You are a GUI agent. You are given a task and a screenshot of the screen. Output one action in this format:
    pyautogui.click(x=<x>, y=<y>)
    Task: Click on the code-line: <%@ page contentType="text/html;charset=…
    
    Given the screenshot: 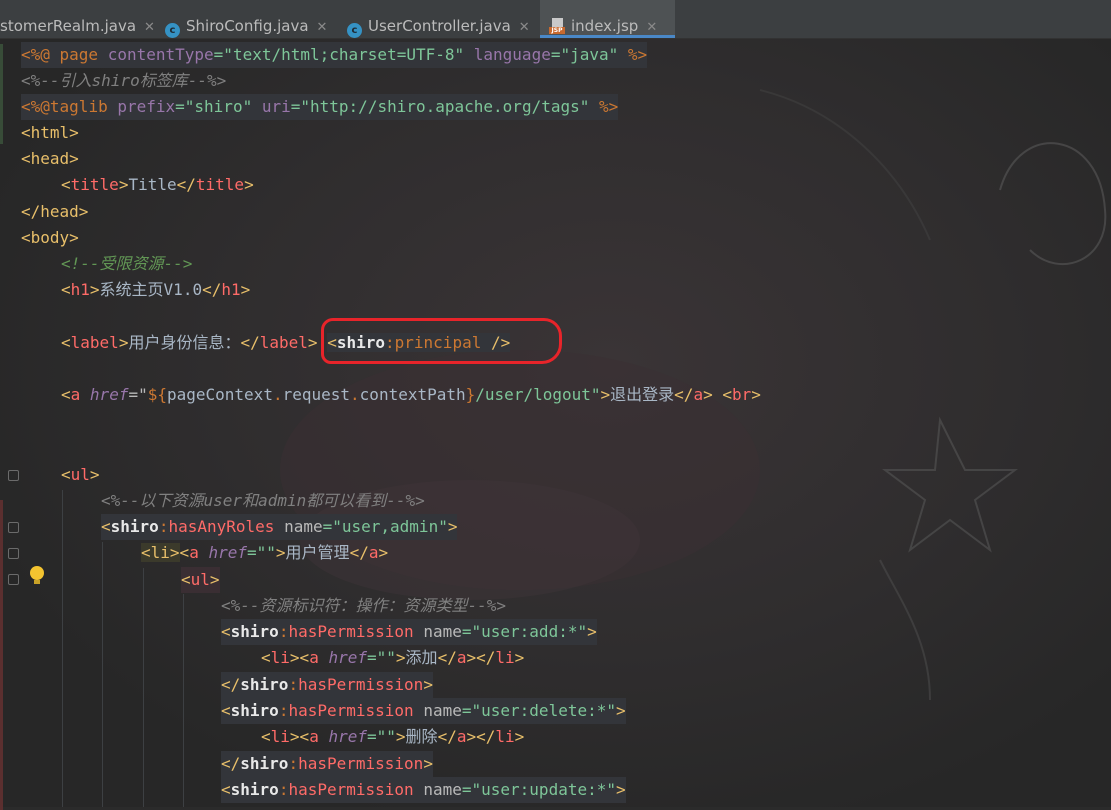 What is the action you would take?
    pyautogui.click(x=334, y=55)
    